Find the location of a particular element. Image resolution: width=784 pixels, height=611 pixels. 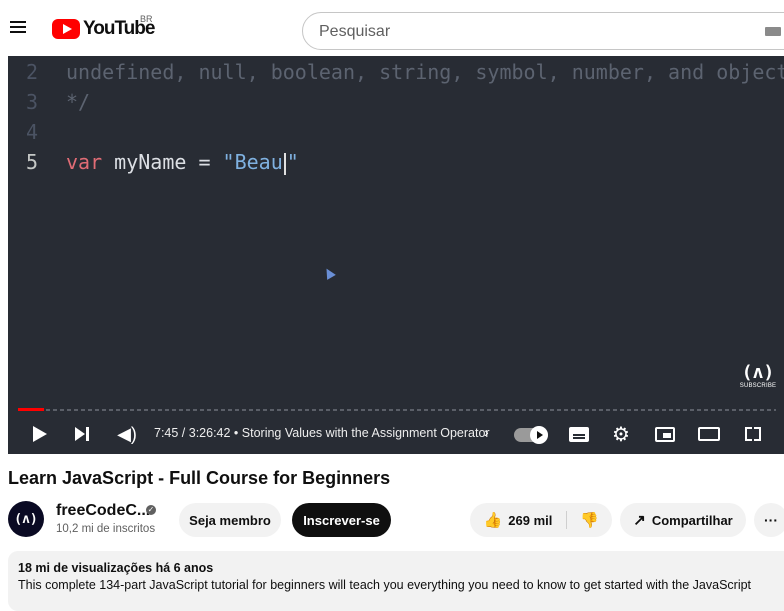

chapter-arrow-icon: › is located at coordinates (486, 432).